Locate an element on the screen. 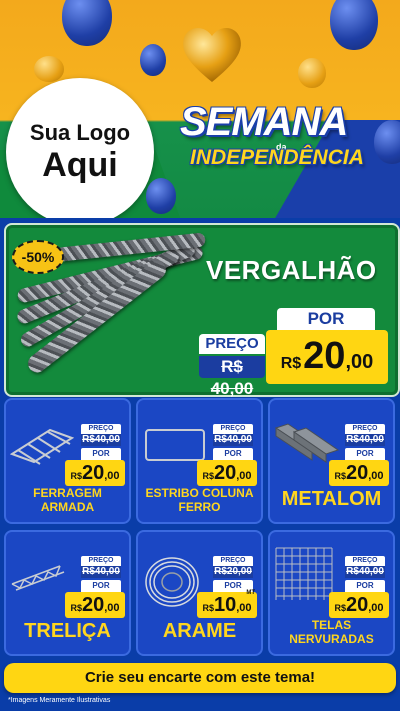 This screenshot has width=400, height=711. product-name: ESTRIBO COLUNA FERRO is located at coordinates (199, 500).